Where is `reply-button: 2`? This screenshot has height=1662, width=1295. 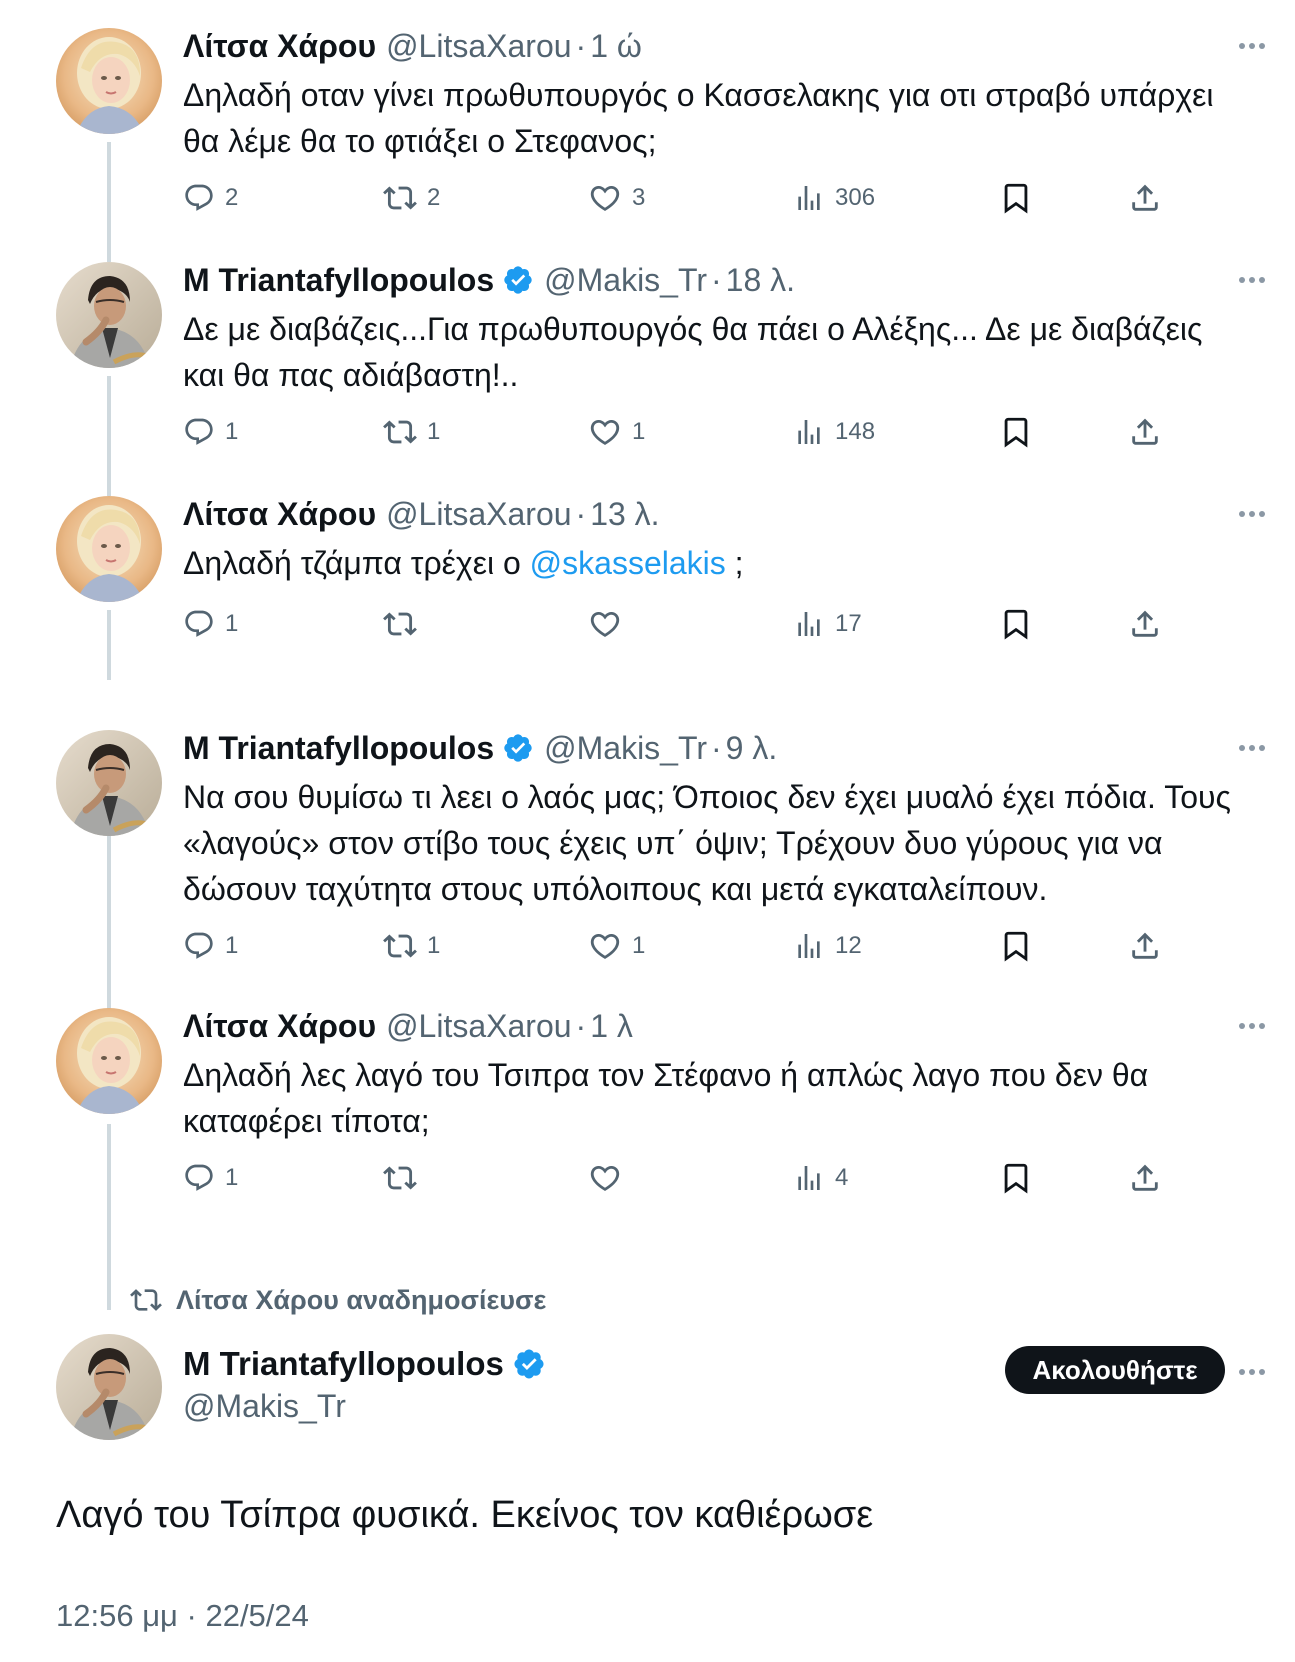 reply-button: 2 is located at coordinates (210, 198).